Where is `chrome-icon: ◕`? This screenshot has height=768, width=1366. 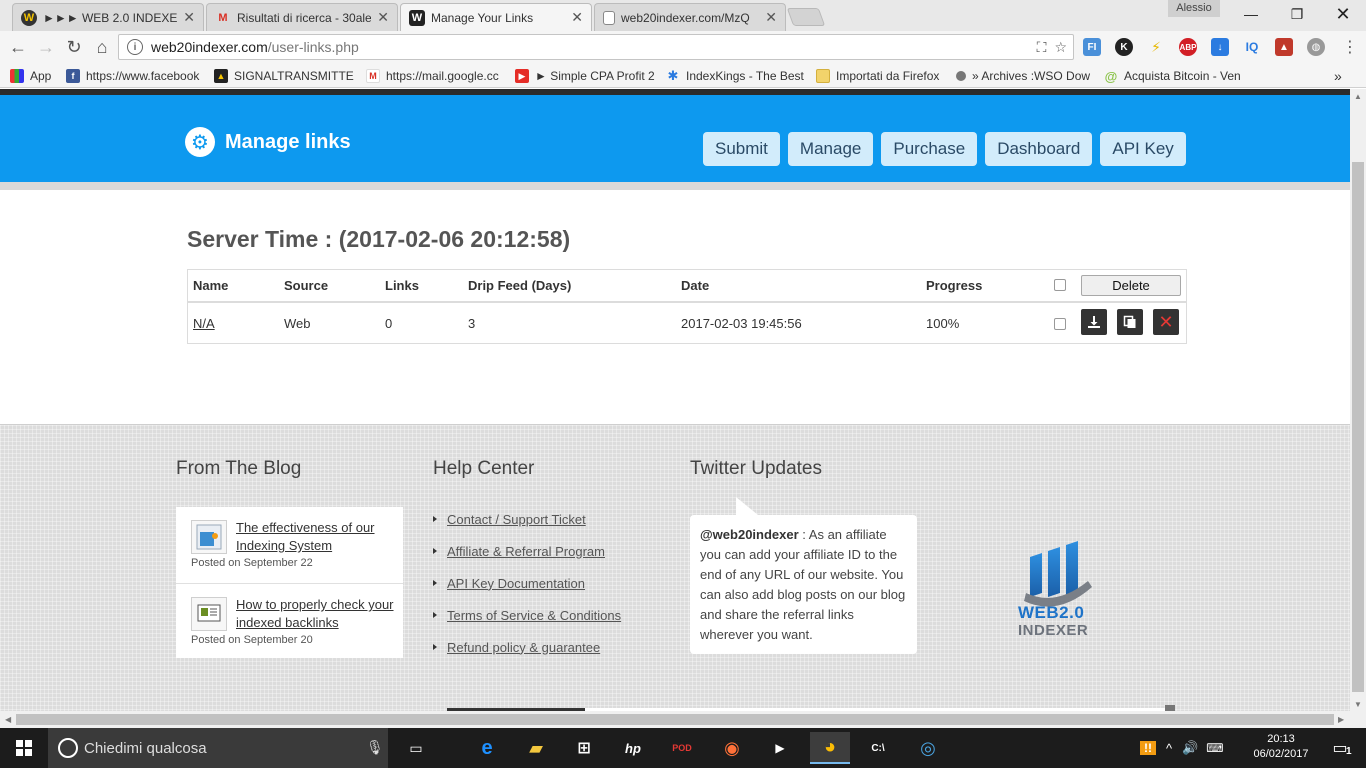
chrome-icon: ◕ is located at coordinates (830, 748).